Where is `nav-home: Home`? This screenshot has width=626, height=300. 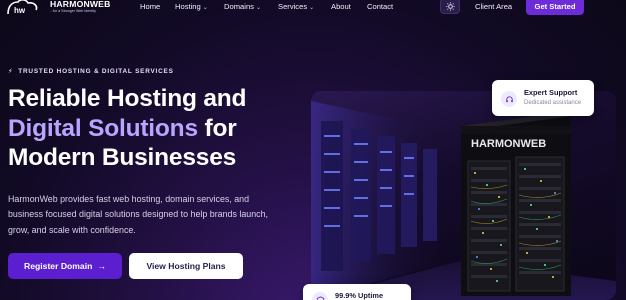 nav-home: Home is located at coordinates (150, 6).